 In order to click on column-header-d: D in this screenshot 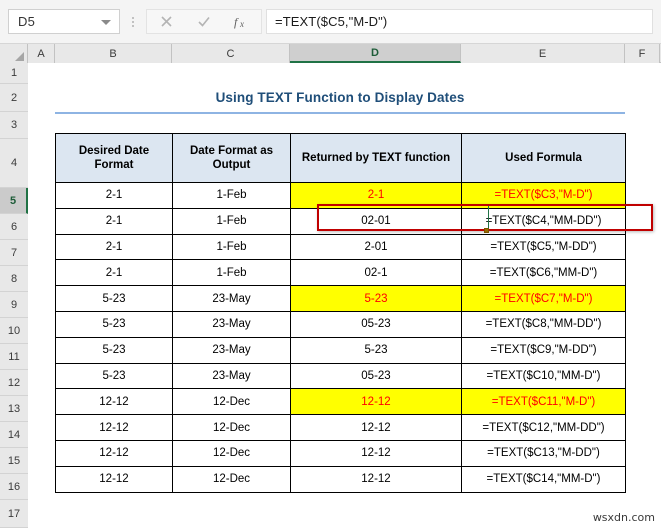, I will do `click(375, 53)`.